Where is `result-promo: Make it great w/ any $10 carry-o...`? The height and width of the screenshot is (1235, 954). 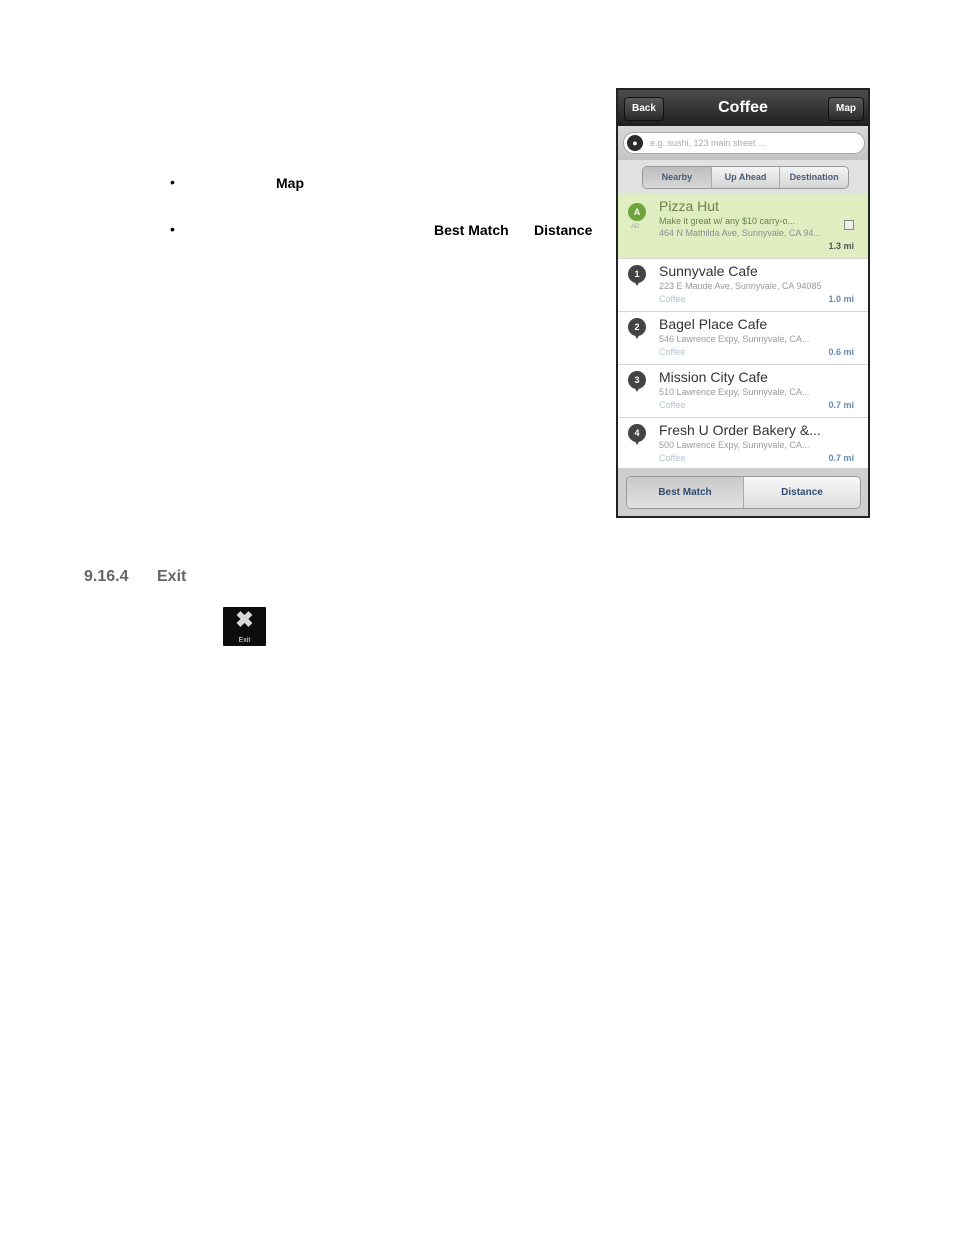
result-promo: Make it great w/ any $10 carry-o... is located at coordinates (727, 221).